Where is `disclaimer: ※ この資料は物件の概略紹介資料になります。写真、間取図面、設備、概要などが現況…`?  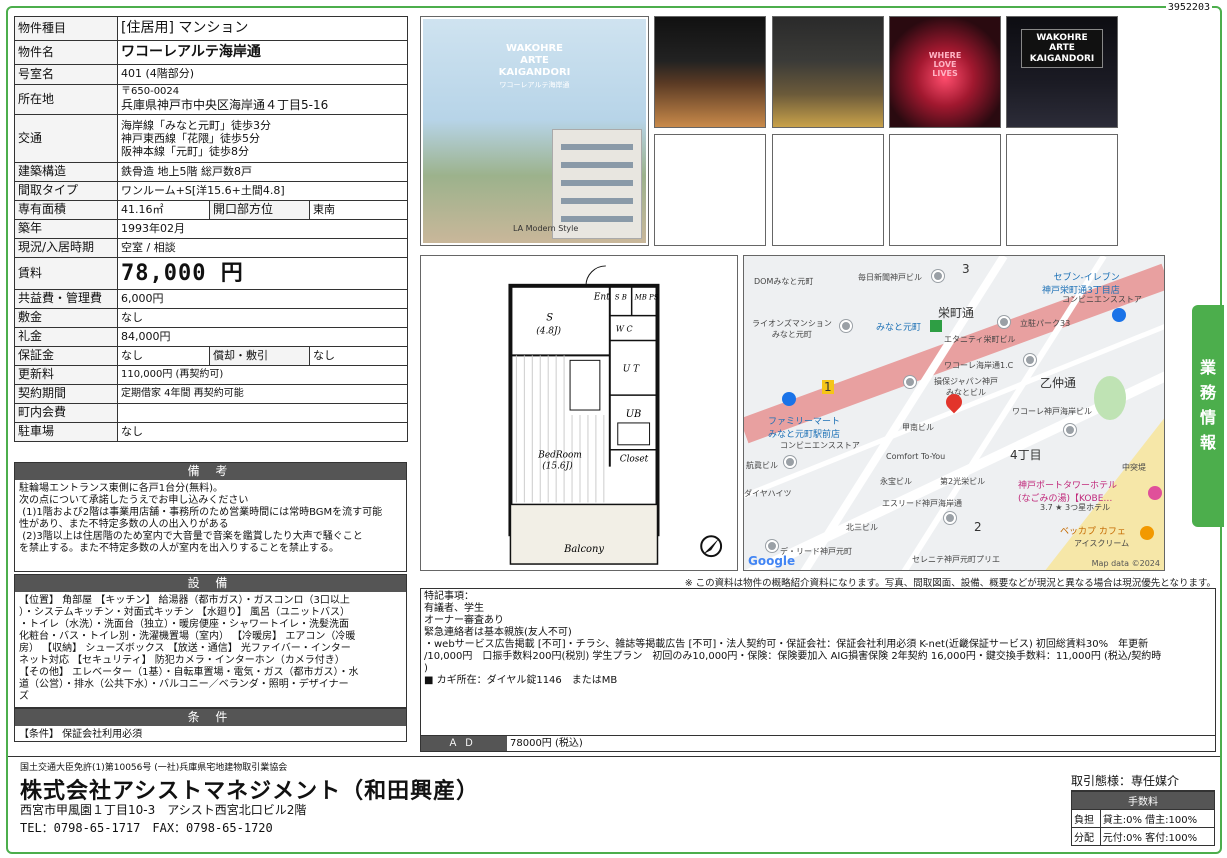 disclaimer: ※ この資料は物件の概略紹介資料になります。写真、間取図面、設備、概要などが現況… is located at coordinates (950, 583).